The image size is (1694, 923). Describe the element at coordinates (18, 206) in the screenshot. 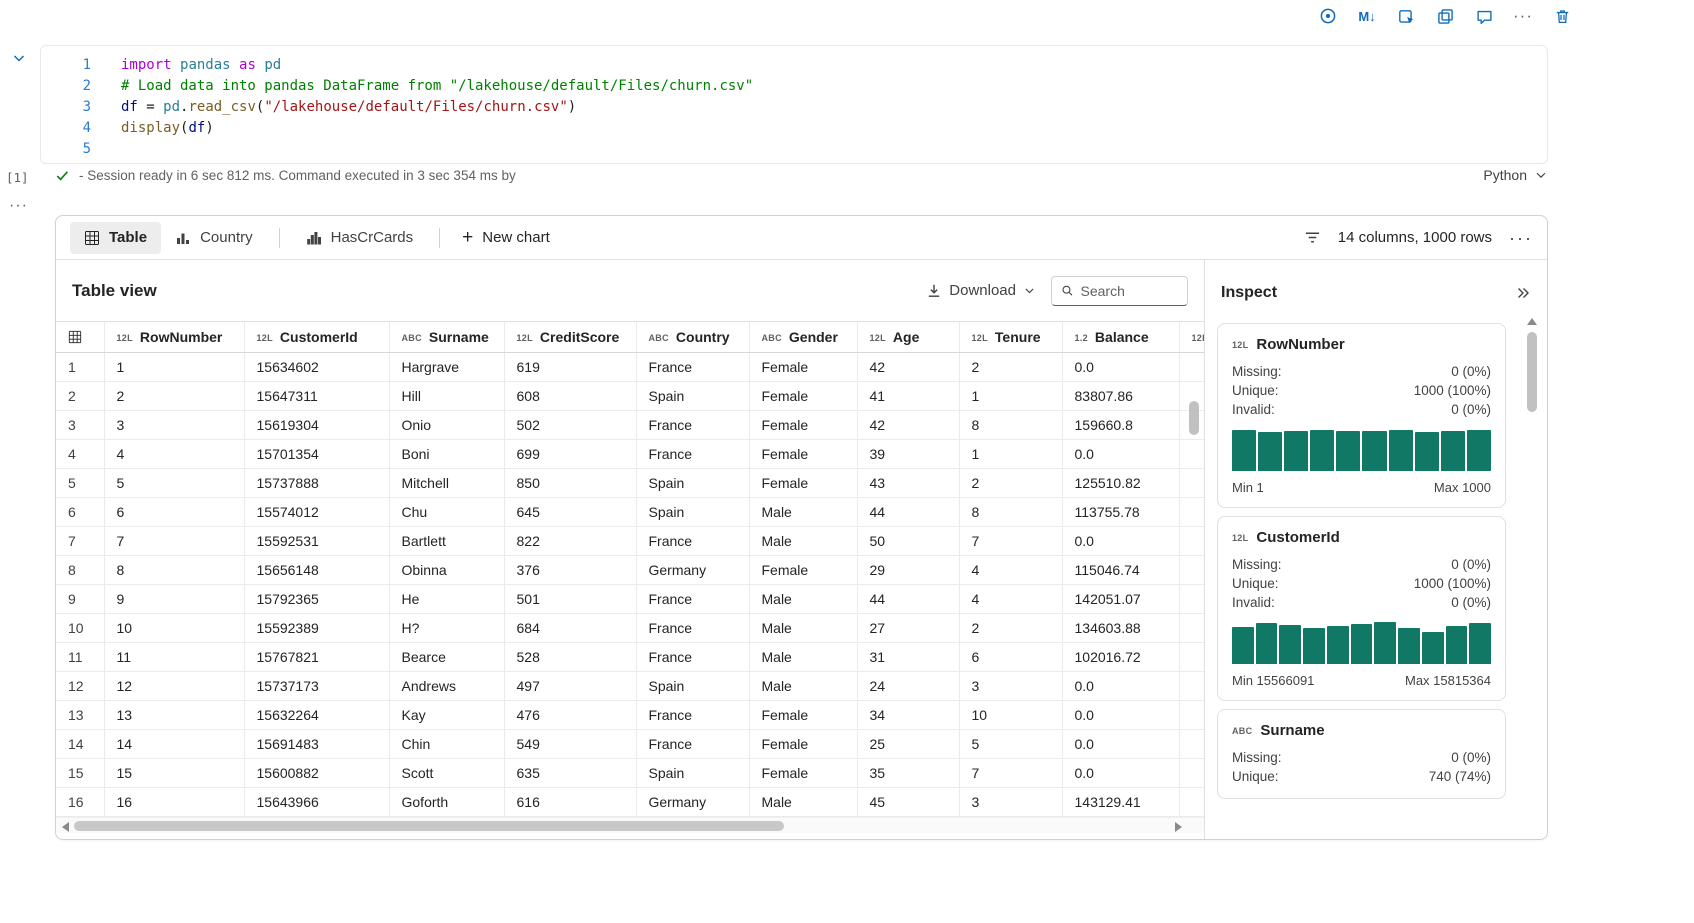

I see `cell-rail-more-icon: ···` at that location.